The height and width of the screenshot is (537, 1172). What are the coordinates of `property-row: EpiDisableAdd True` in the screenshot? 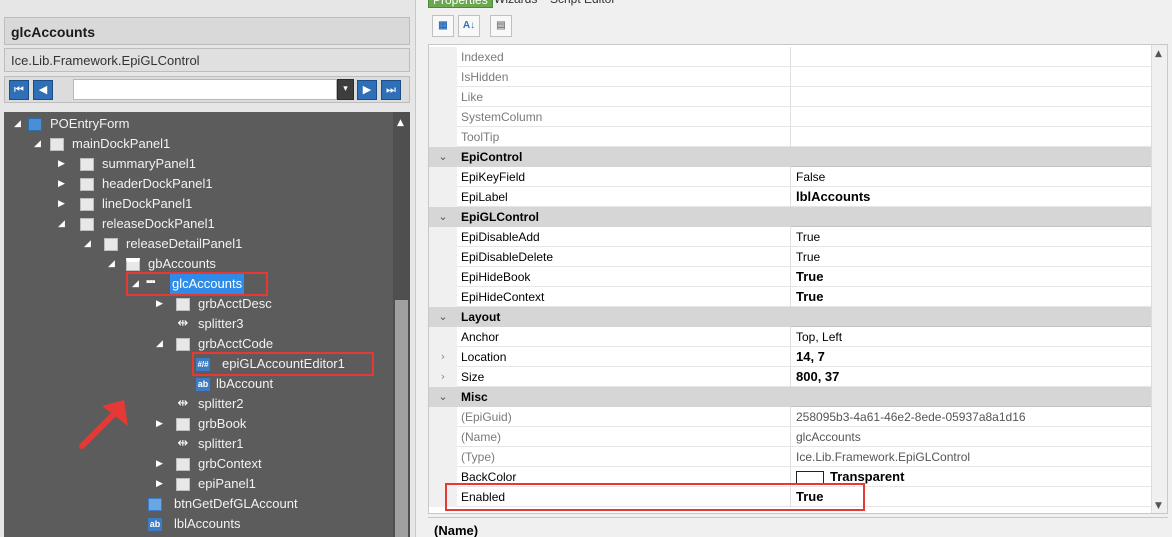 It's located at (790, 237).